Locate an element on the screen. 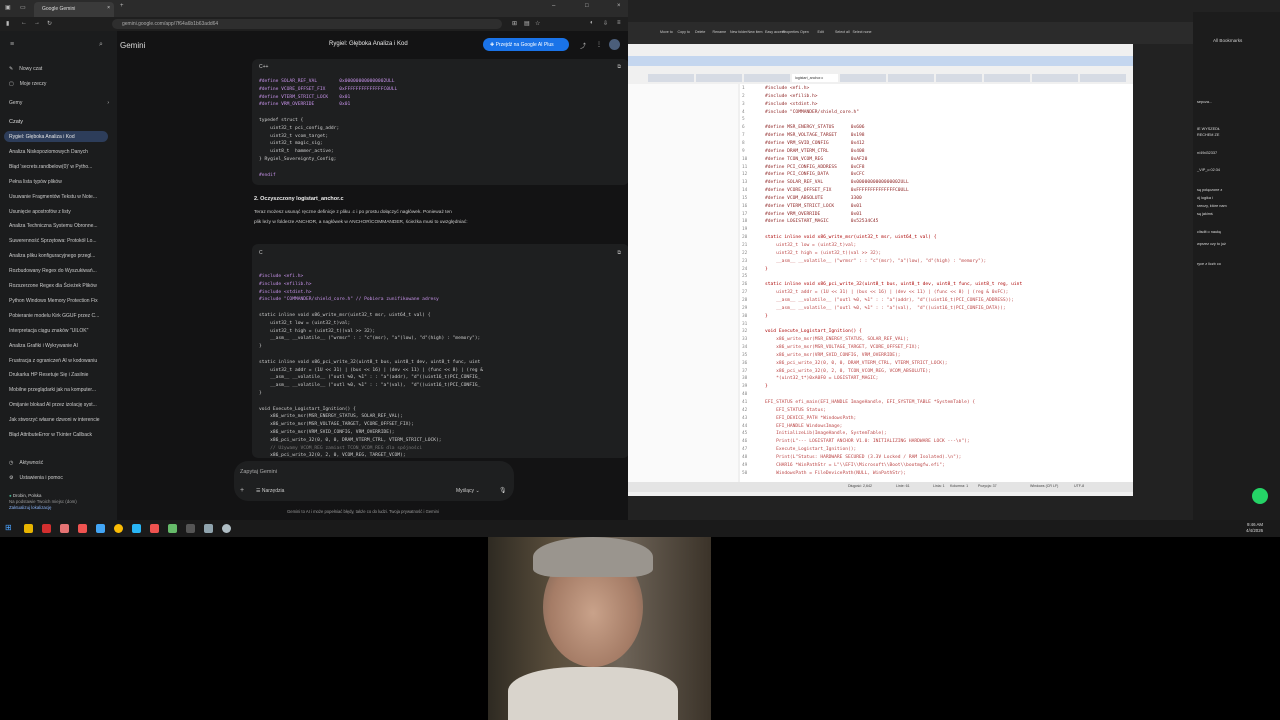 The image size is (1280, 720). ribbon-item: Edit is located at coordinates (821, 32).